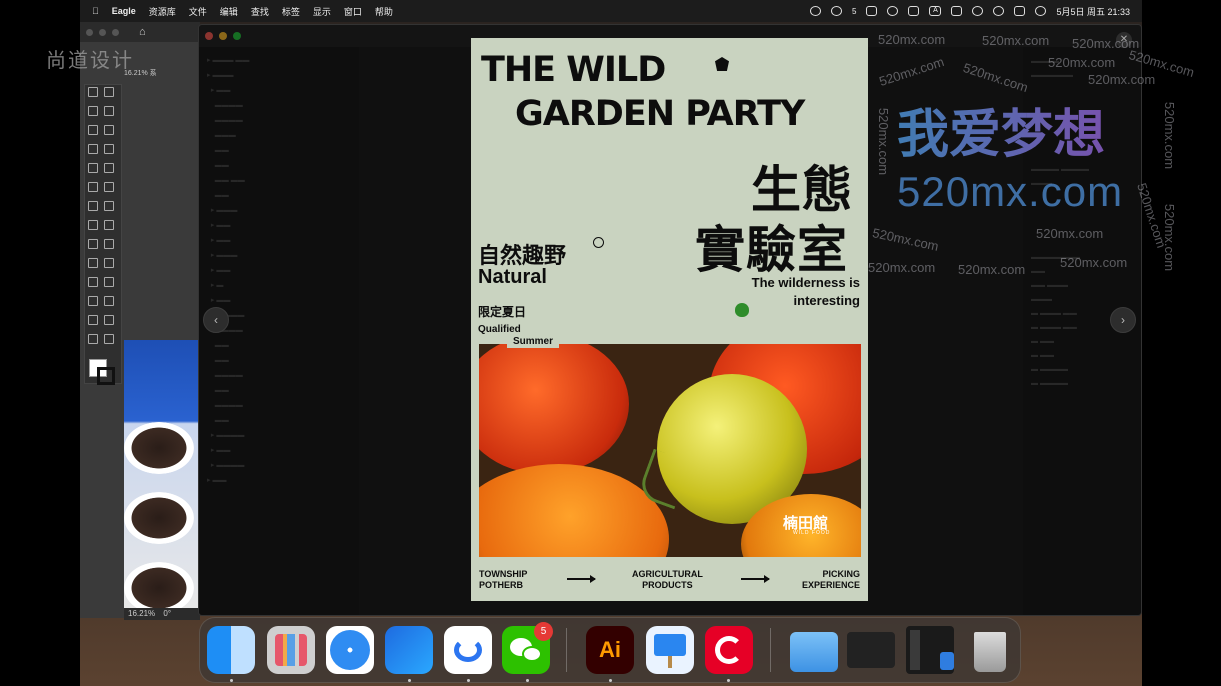  What do you see at coordinates (109, 111) in the screenshot?
I see `lasso-tool-icon` at bounding box center [109, 111].